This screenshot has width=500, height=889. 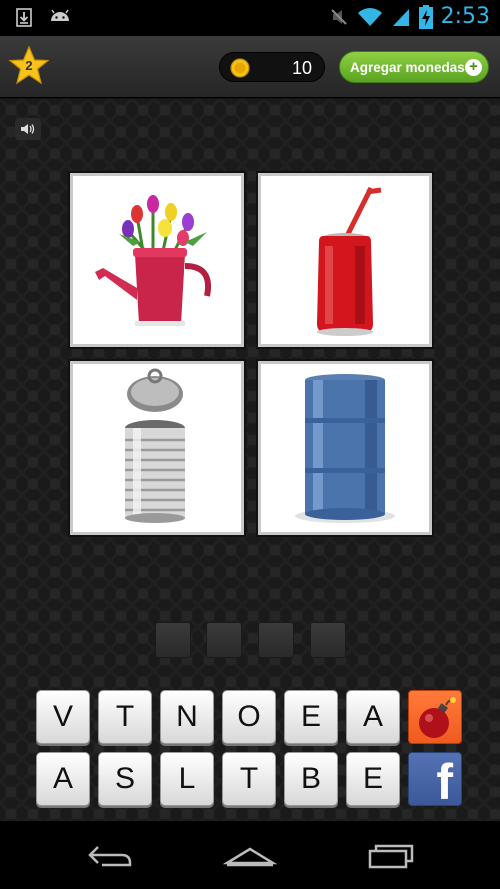 I want to click on facebook-icon: f, so click(x=444, y=780).